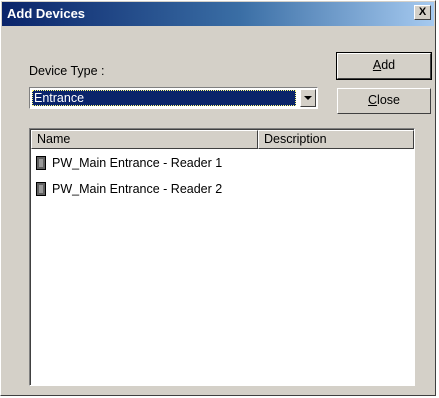 The image size is (439, 398). I want to click on device-type-label: Device Type :, so click(67, 71).